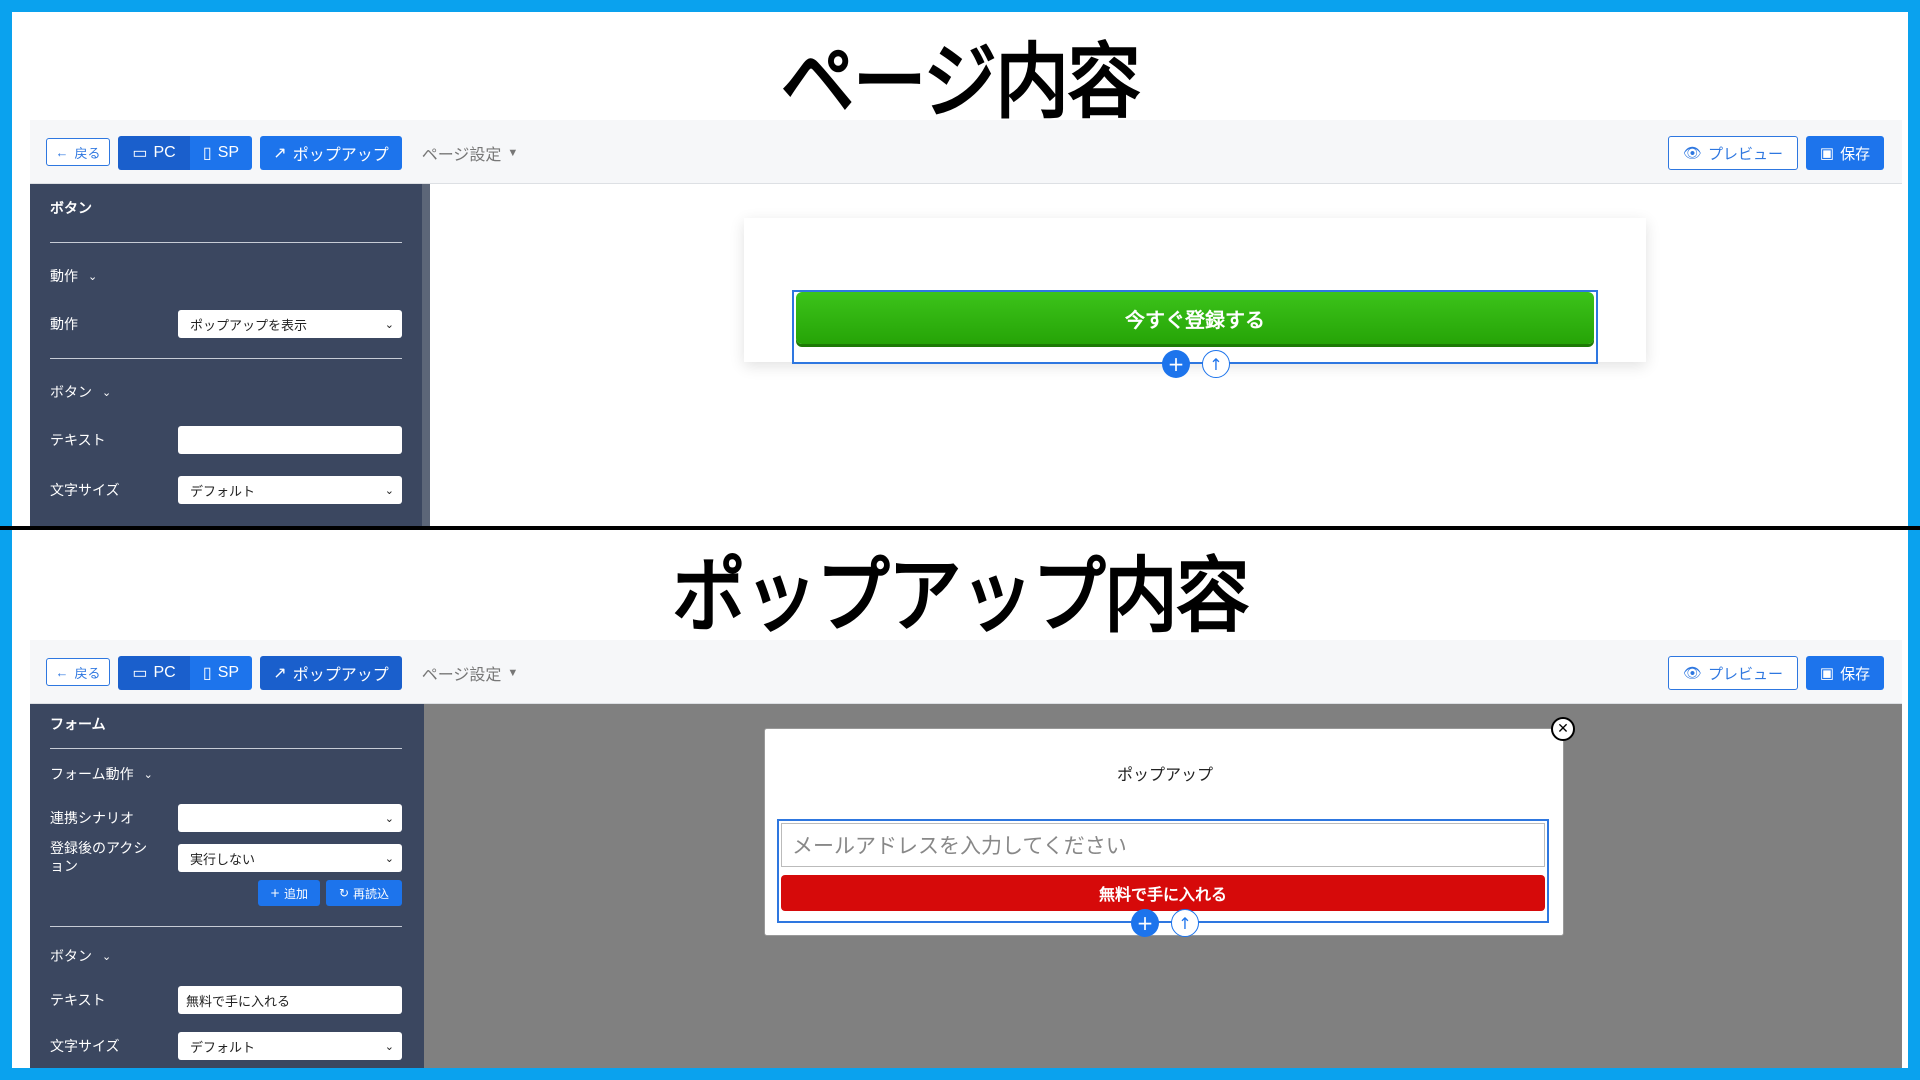 The image size is (1920, 1080). I want to click on heading-popup-content: ポップアップ内容, so click(960, 596).